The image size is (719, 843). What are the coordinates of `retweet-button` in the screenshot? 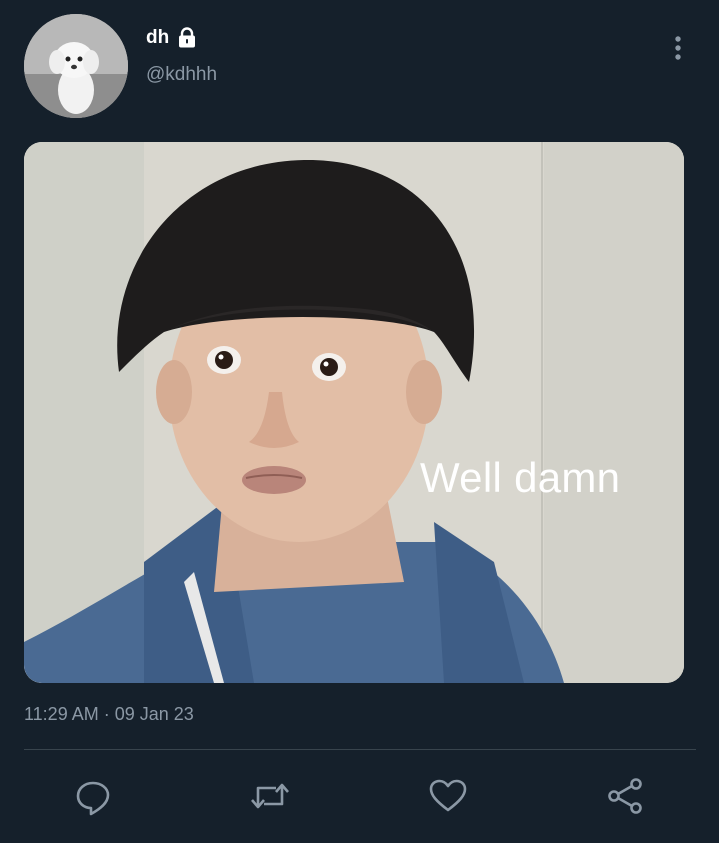 It's located at (270, 798).